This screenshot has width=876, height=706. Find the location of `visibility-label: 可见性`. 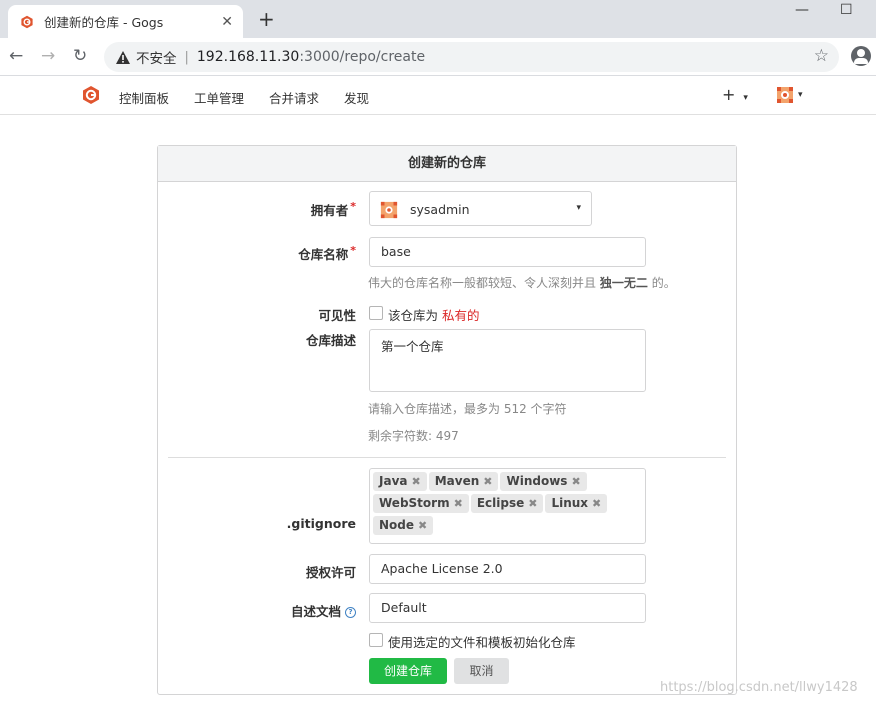

visibility-label: 可见性 is located at coordinates (337, 315).